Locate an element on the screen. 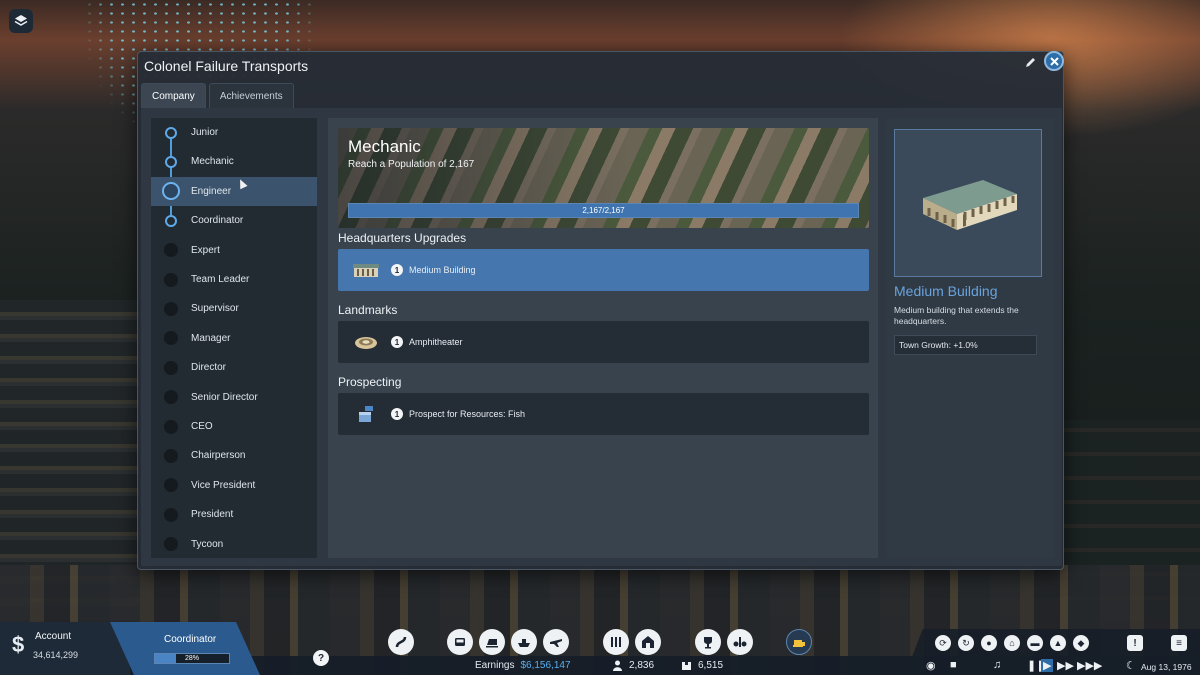 Image resolution: width=1200 pixels, height=675 pixels. cargo-stat: 6,515 is located at coordinates (702, 665).